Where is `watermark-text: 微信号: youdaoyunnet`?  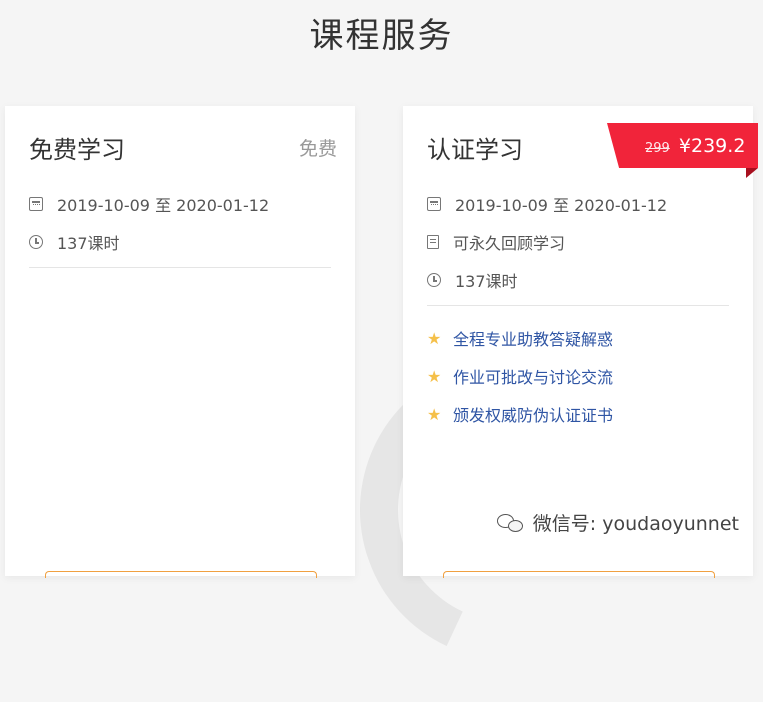 watermark-text: 微信号: youdaoyunnet is located at coordinates (635, 524).